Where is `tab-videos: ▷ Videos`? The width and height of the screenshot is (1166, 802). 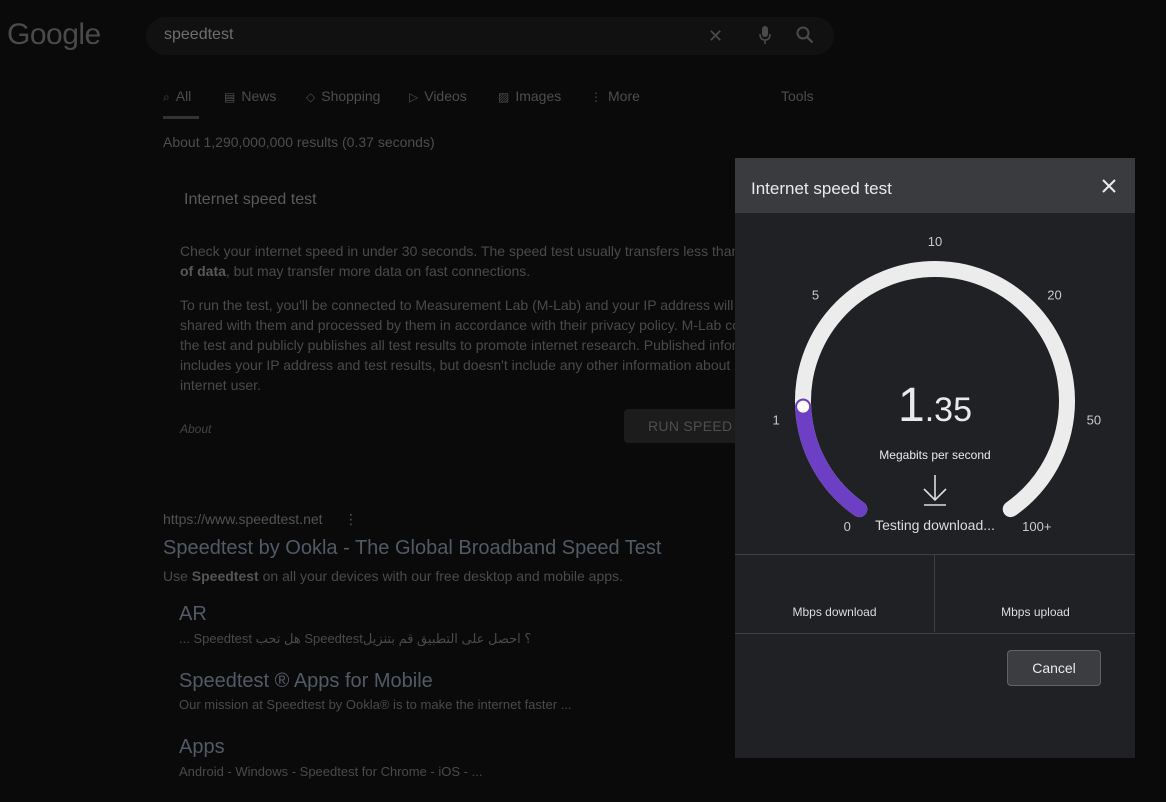
tab-videos: ▷ Videos is located at coordinates (438, 96).